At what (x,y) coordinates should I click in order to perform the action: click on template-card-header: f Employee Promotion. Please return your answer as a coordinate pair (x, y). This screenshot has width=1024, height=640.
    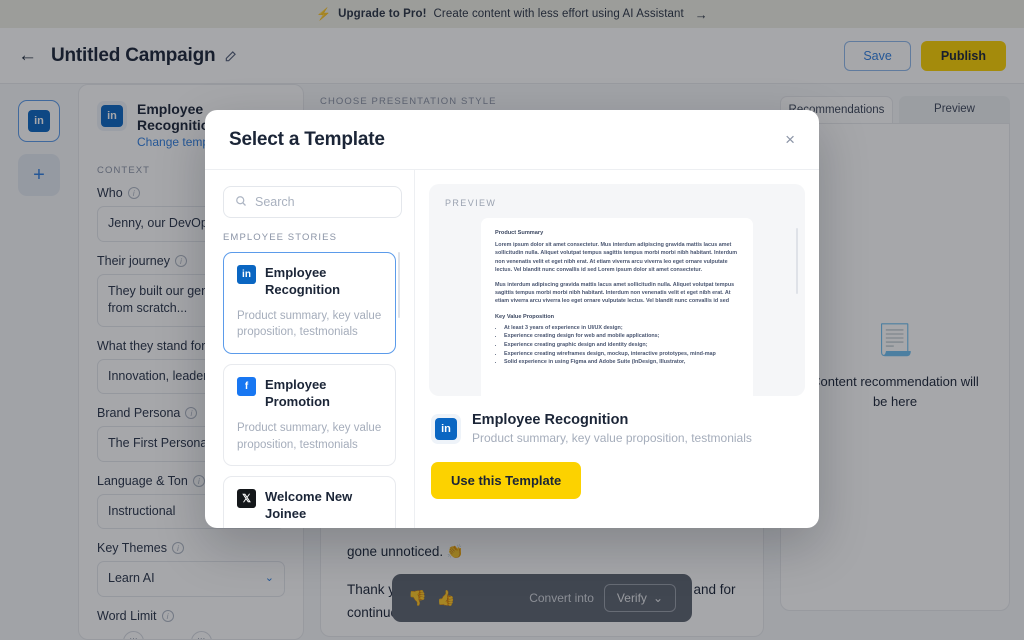
    Looking at the image, I should click on (309, 394).